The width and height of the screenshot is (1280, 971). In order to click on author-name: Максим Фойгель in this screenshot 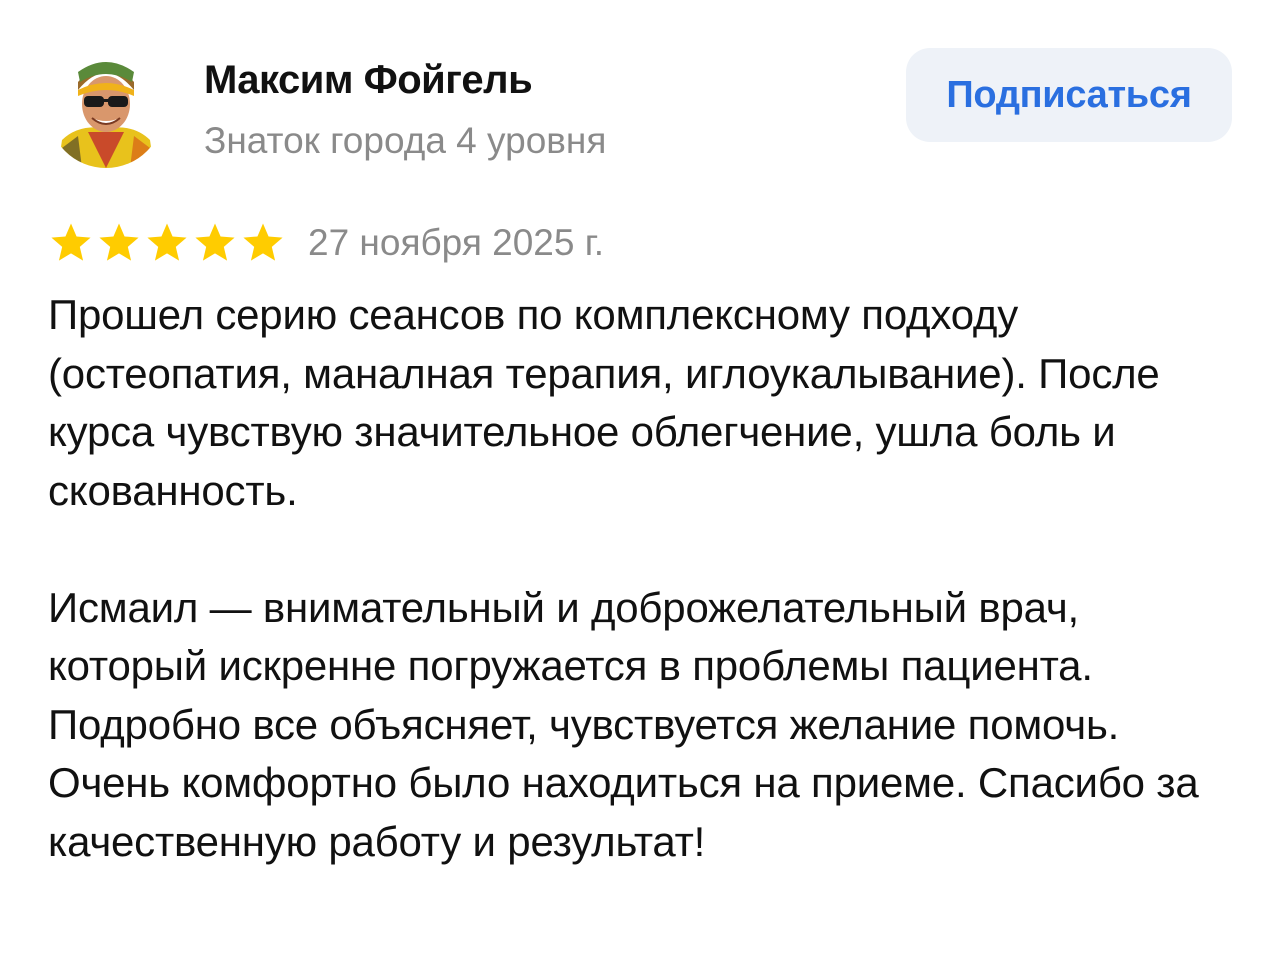, I will do `click(368, 80)`.